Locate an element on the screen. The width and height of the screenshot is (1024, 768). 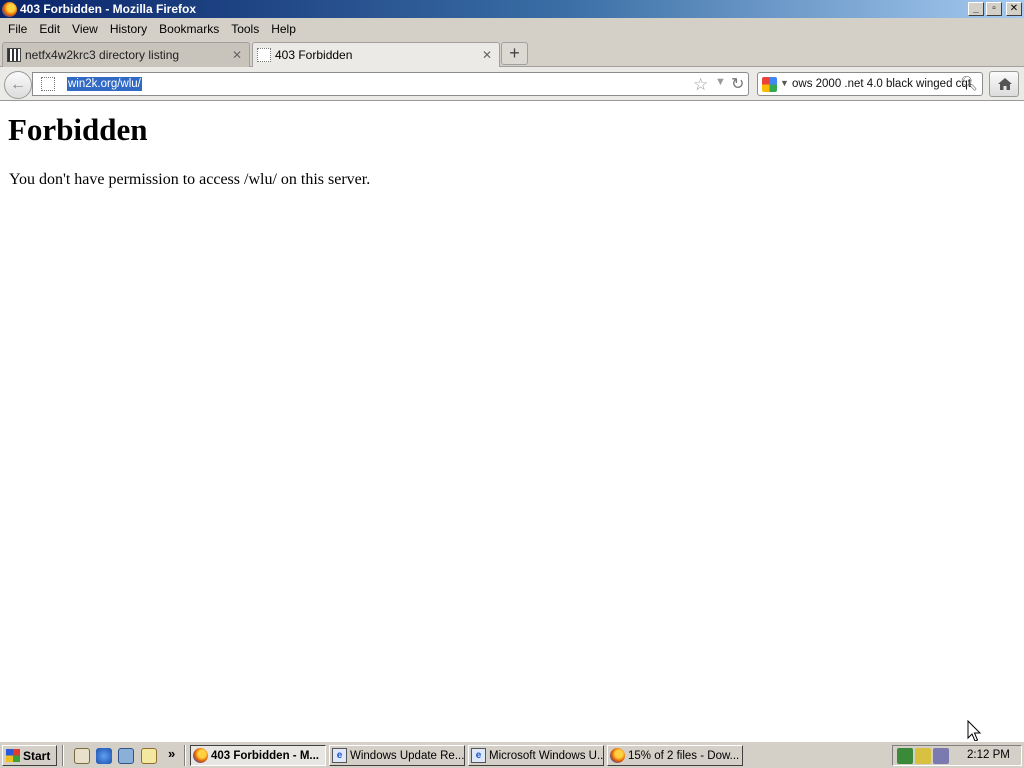
window-titlebar: 403 Forbidden - Mozilla Firefox _ ▫ ✕ is located at coordinates (512, 9).